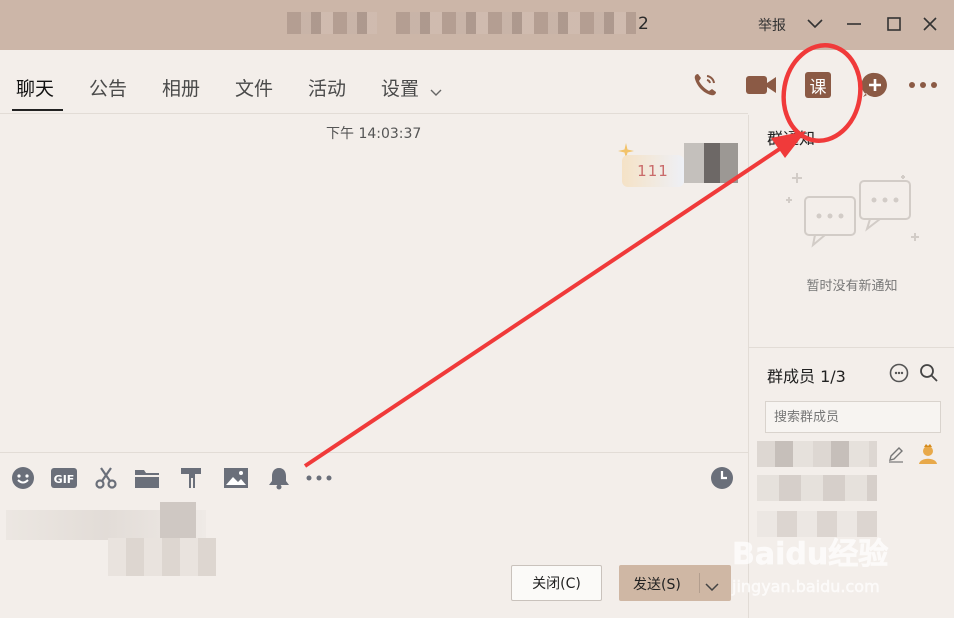  Describe the element at coordinates (853, 417) in the screenshot. I see `member-search-input` at that location.